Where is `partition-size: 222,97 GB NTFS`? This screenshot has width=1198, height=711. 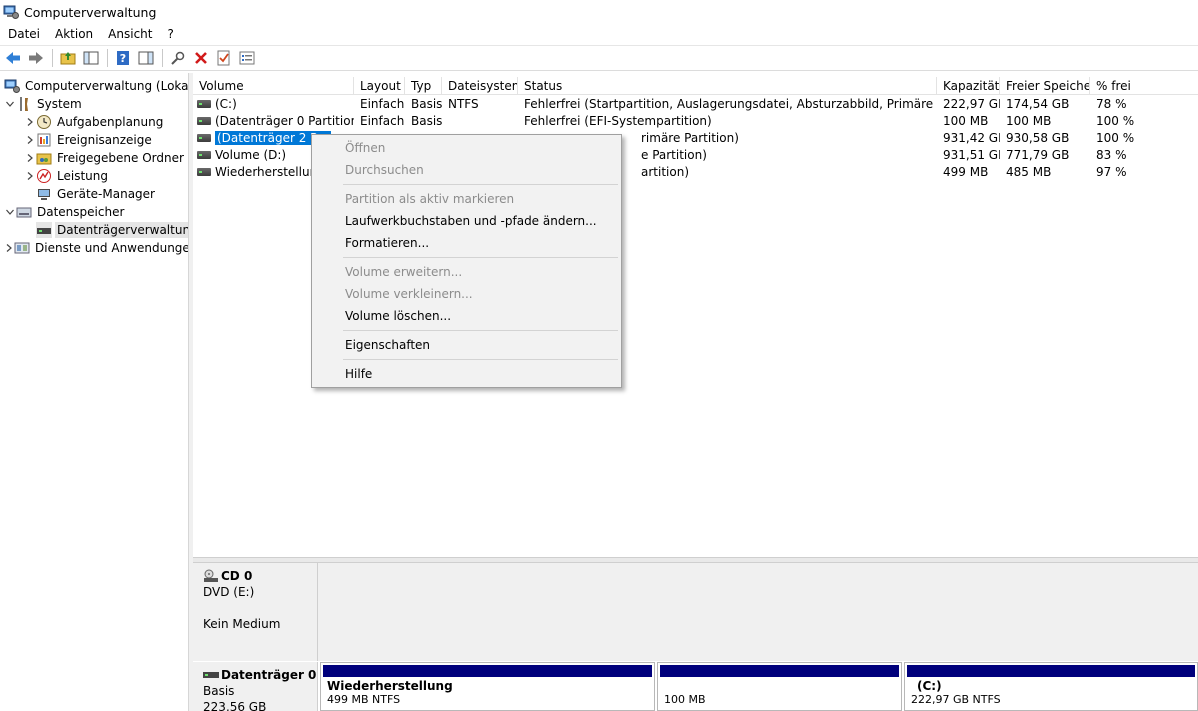
partition-size: 222,97 GB NTFS is located at coordinates (956, 699).